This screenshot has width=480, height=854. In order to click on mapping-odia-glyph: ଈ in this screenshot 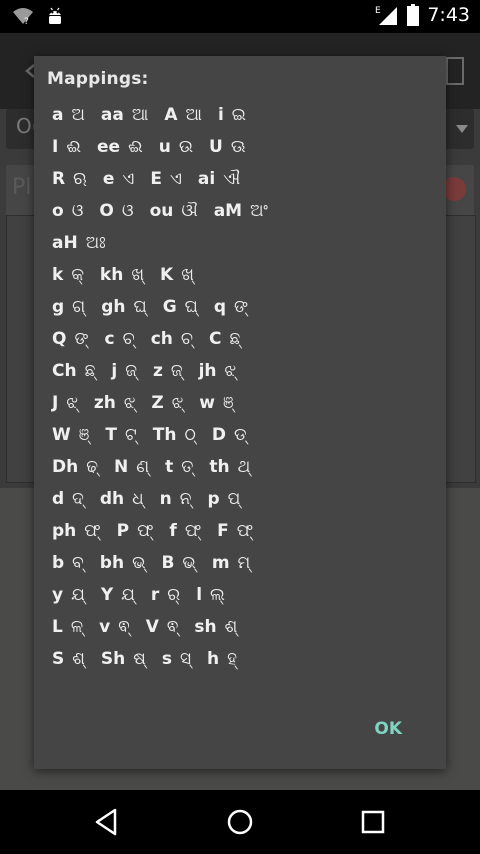, I will do `click(73, 147)`.